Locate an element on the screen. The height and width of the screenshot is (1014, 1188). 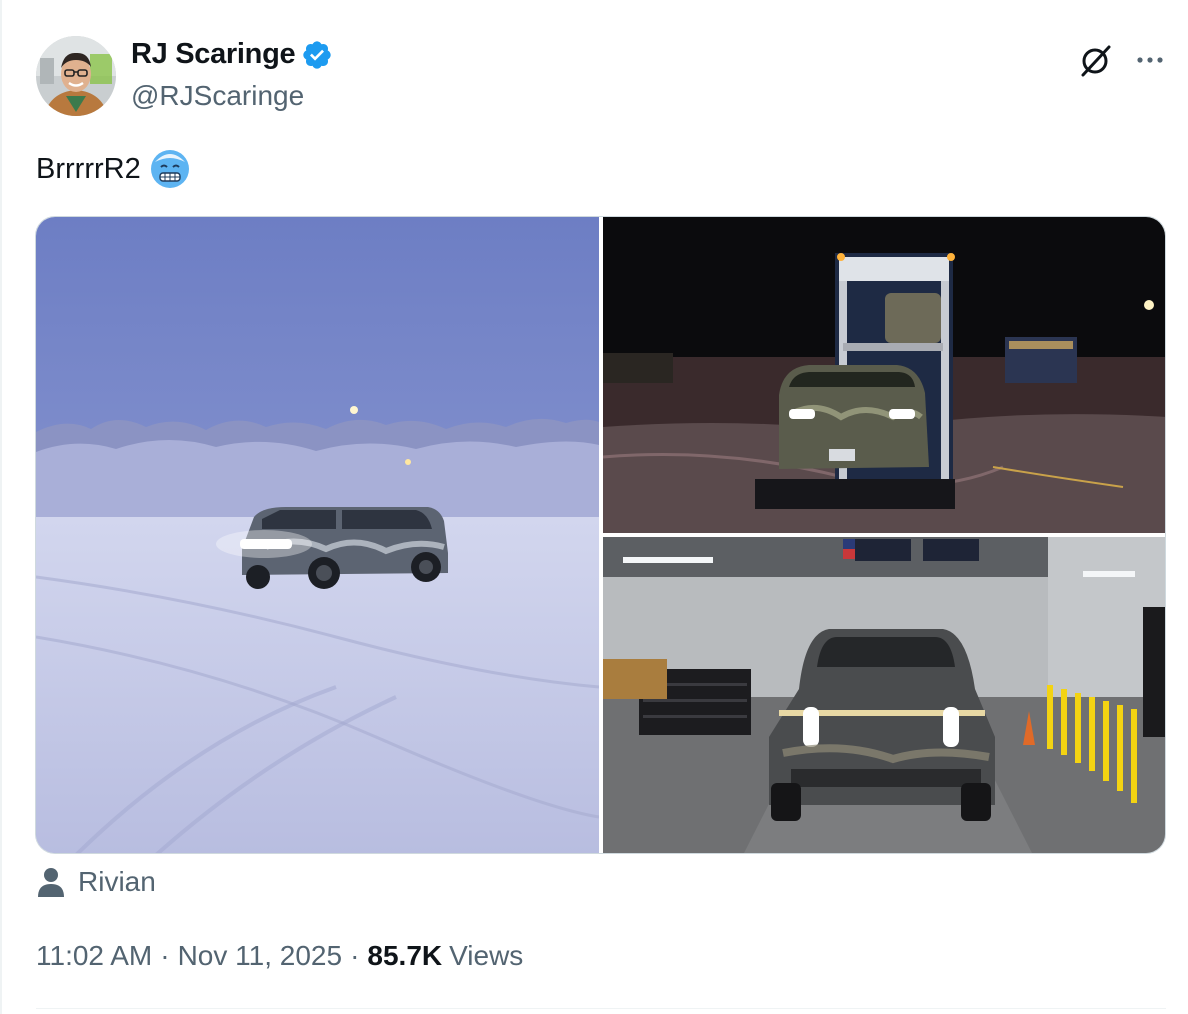
avatar is located at coordinates (76, 76).